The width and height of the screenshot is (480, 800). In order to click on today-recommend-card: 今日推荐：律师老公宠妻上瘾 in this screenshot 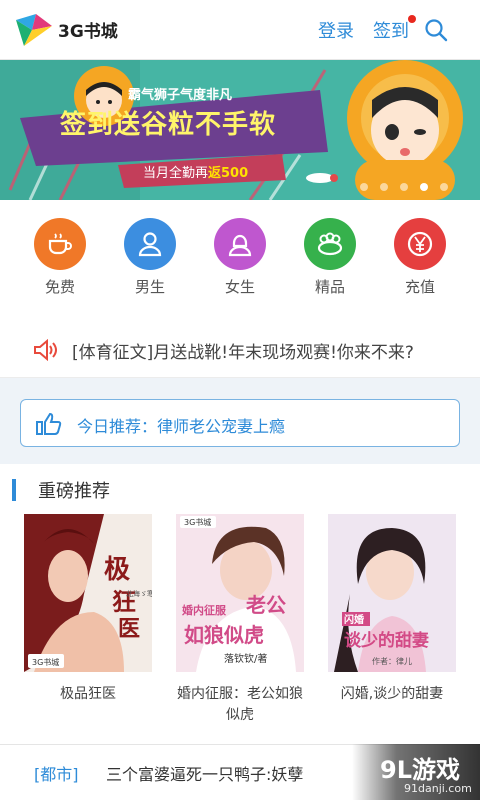, I will do `click(240, 423)`.